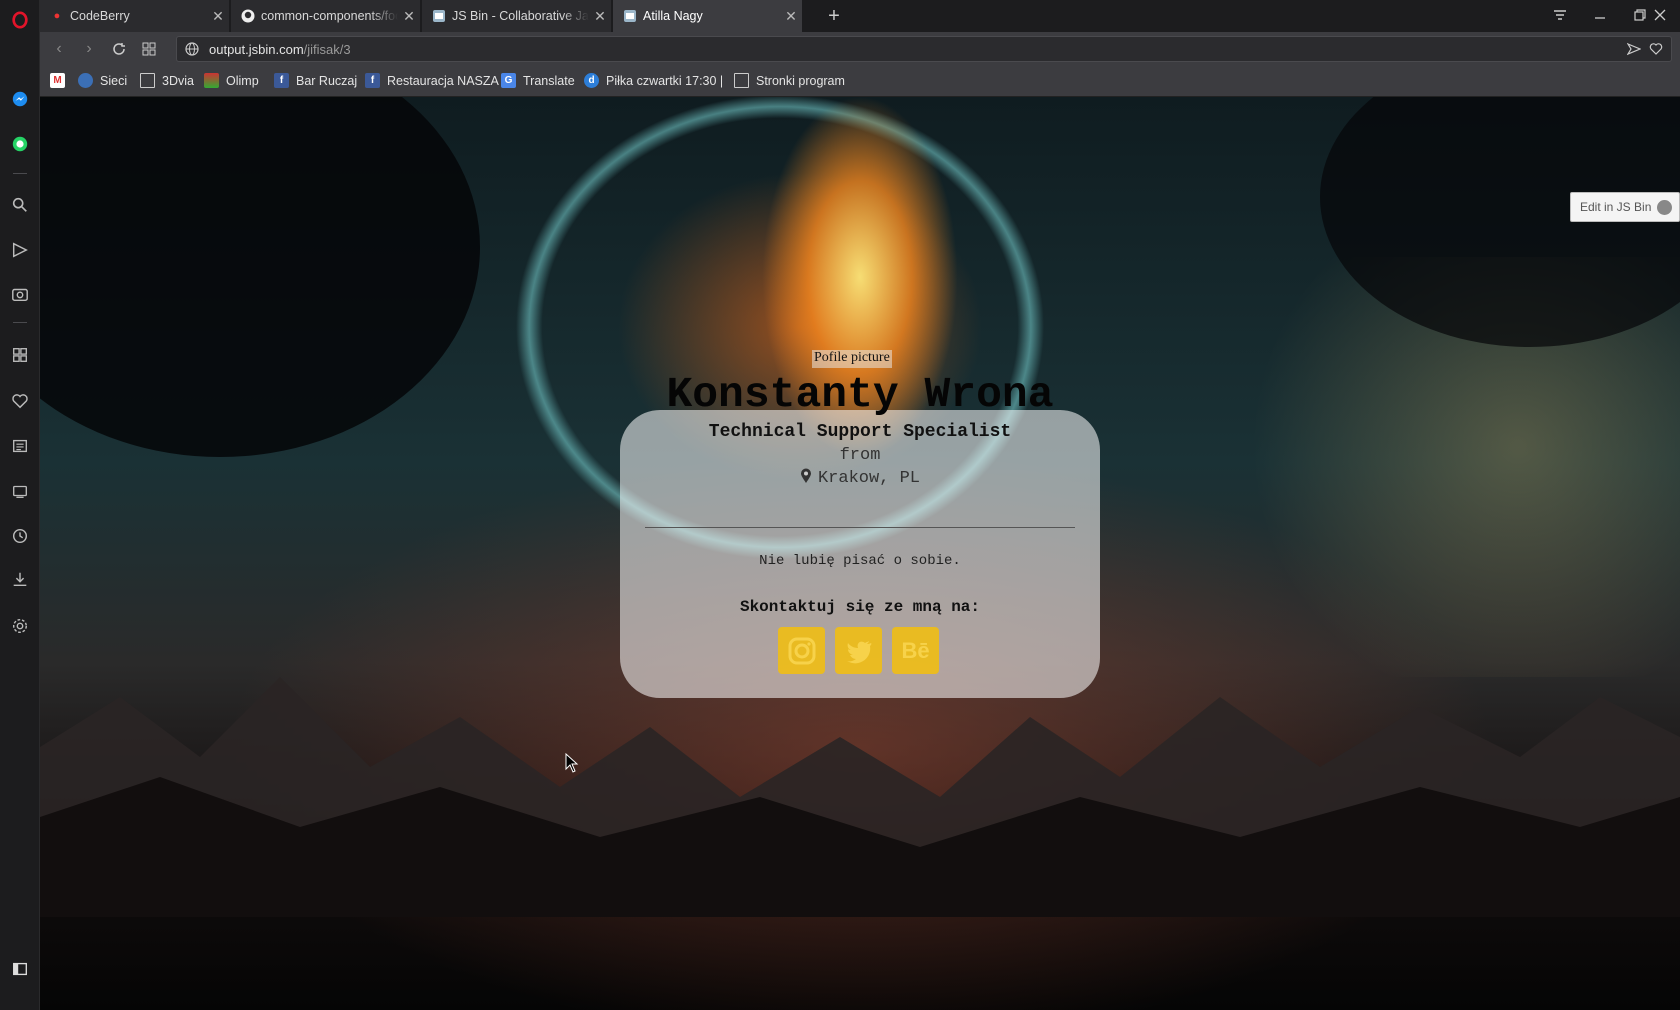  I want to click on bookmark-label: 3Dvia, so click(178, 80).